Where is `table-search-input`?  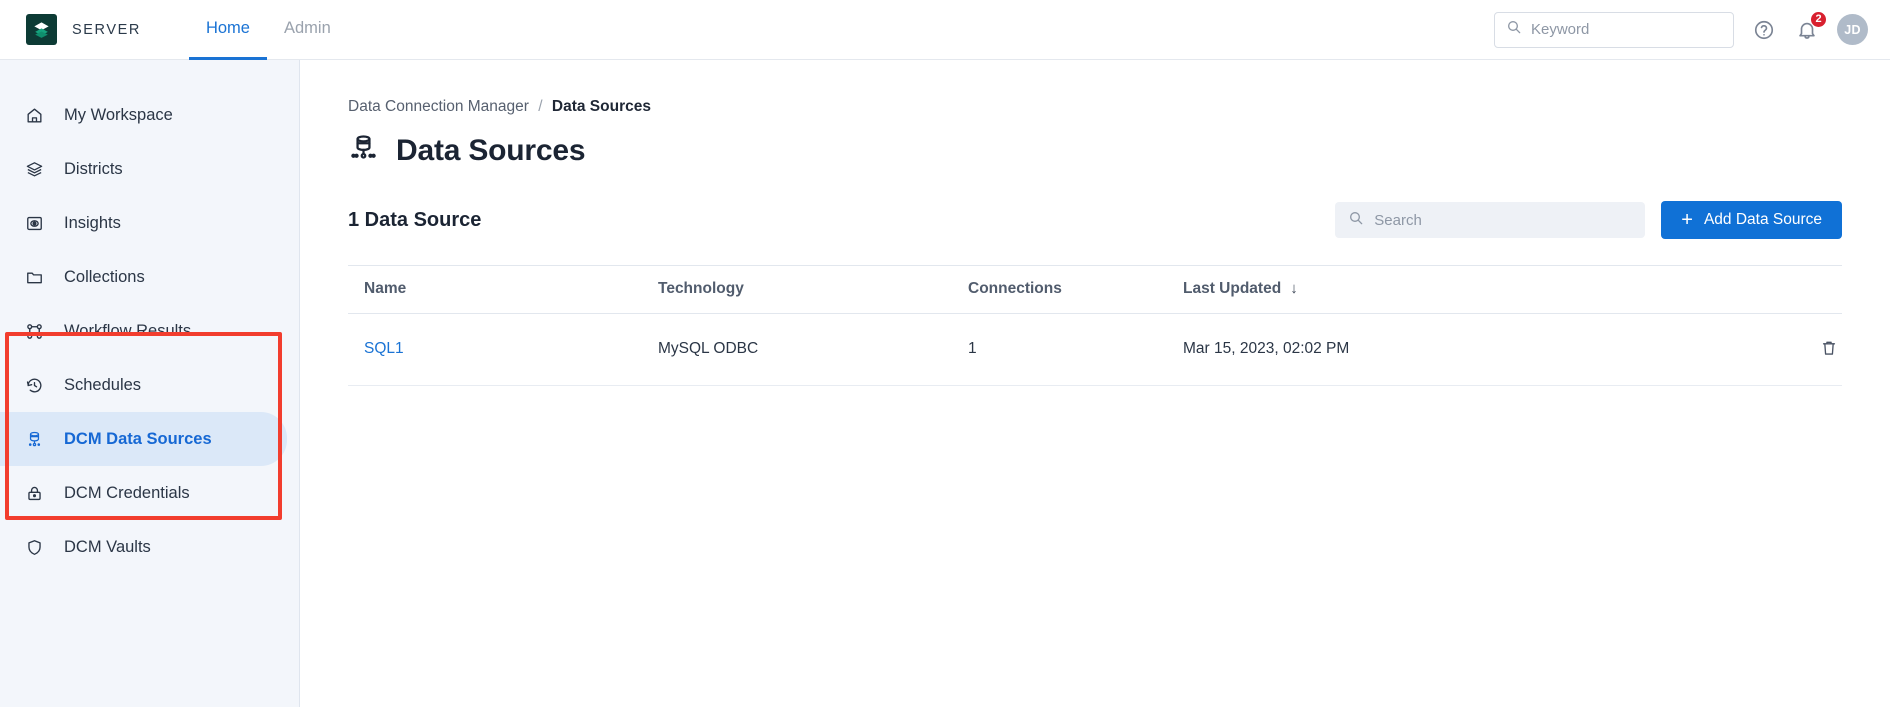 table-search-input is located at coordinates (1503, 220).